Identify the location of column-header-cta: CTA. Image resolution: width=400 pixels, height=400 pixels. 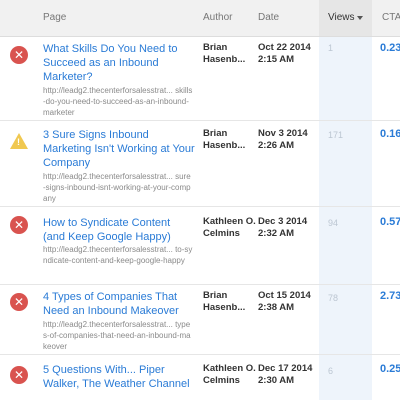
(391, 17).